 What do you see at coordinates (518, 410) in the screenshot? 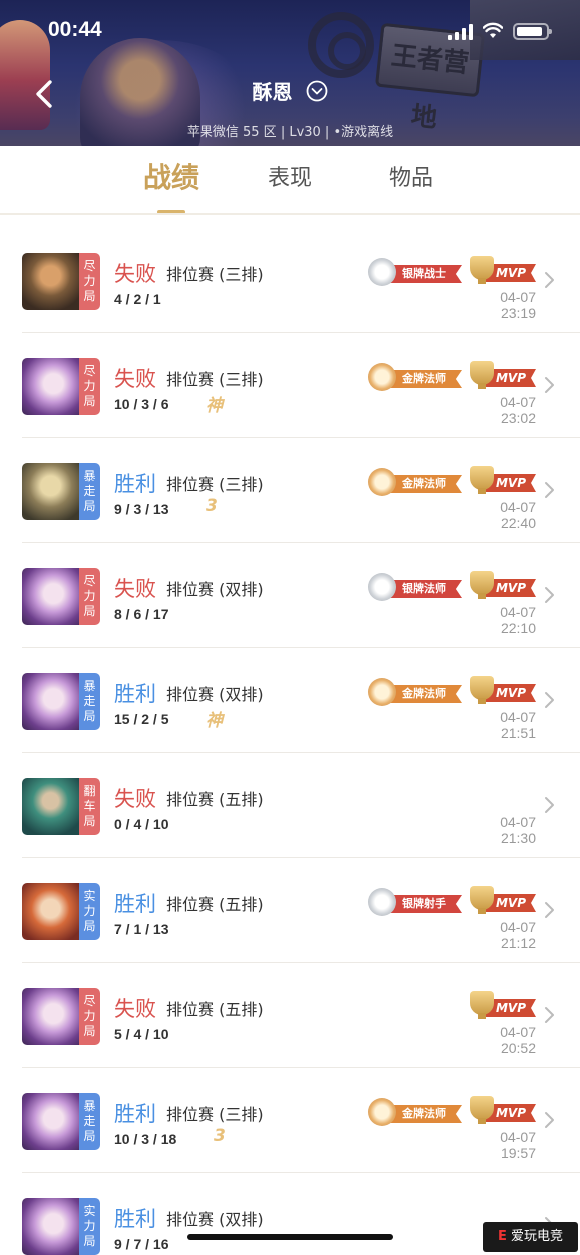
I see `match-time: 04-07 23:02` at bounding box center [518, 410].